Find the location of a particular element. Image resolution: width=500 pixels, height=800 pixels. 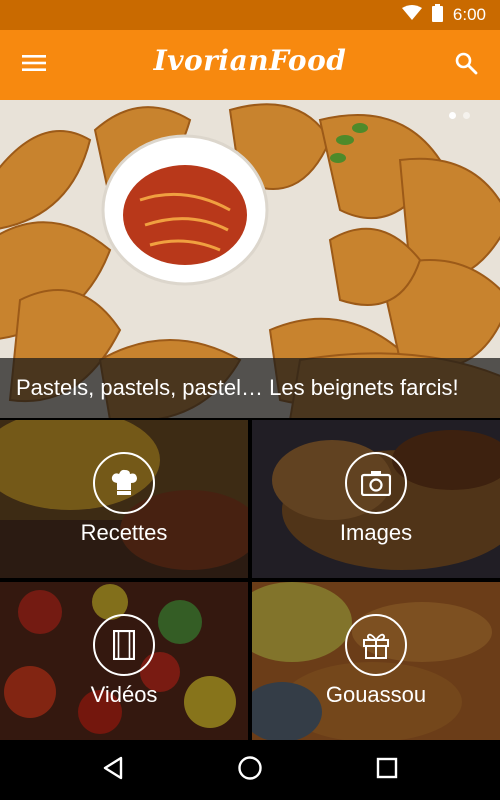

status-time: 6:00 is located at coordinates (469, 14).